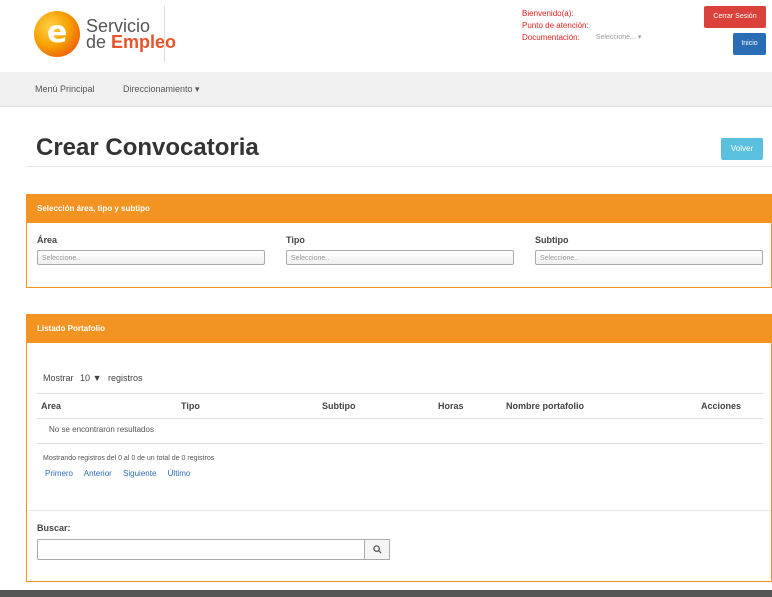 Image resolution: width=772 pixels, height=597 pixels. I want to click on type-select: Seleccione.., so click(400, 257).